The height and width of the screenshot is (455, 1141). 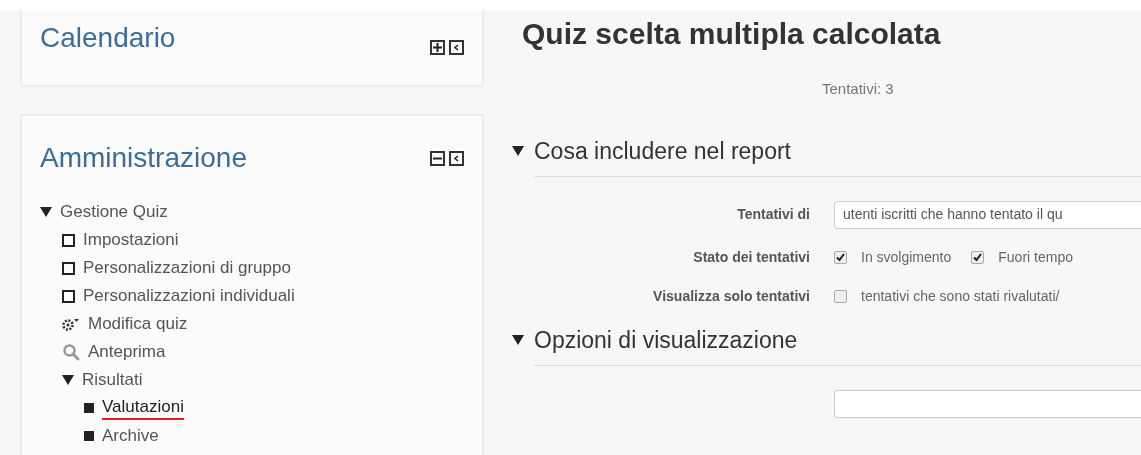 What do you see at coordinates (987, 403) in the screenshot?
I see `select-field` at bounding box center [987, 403].